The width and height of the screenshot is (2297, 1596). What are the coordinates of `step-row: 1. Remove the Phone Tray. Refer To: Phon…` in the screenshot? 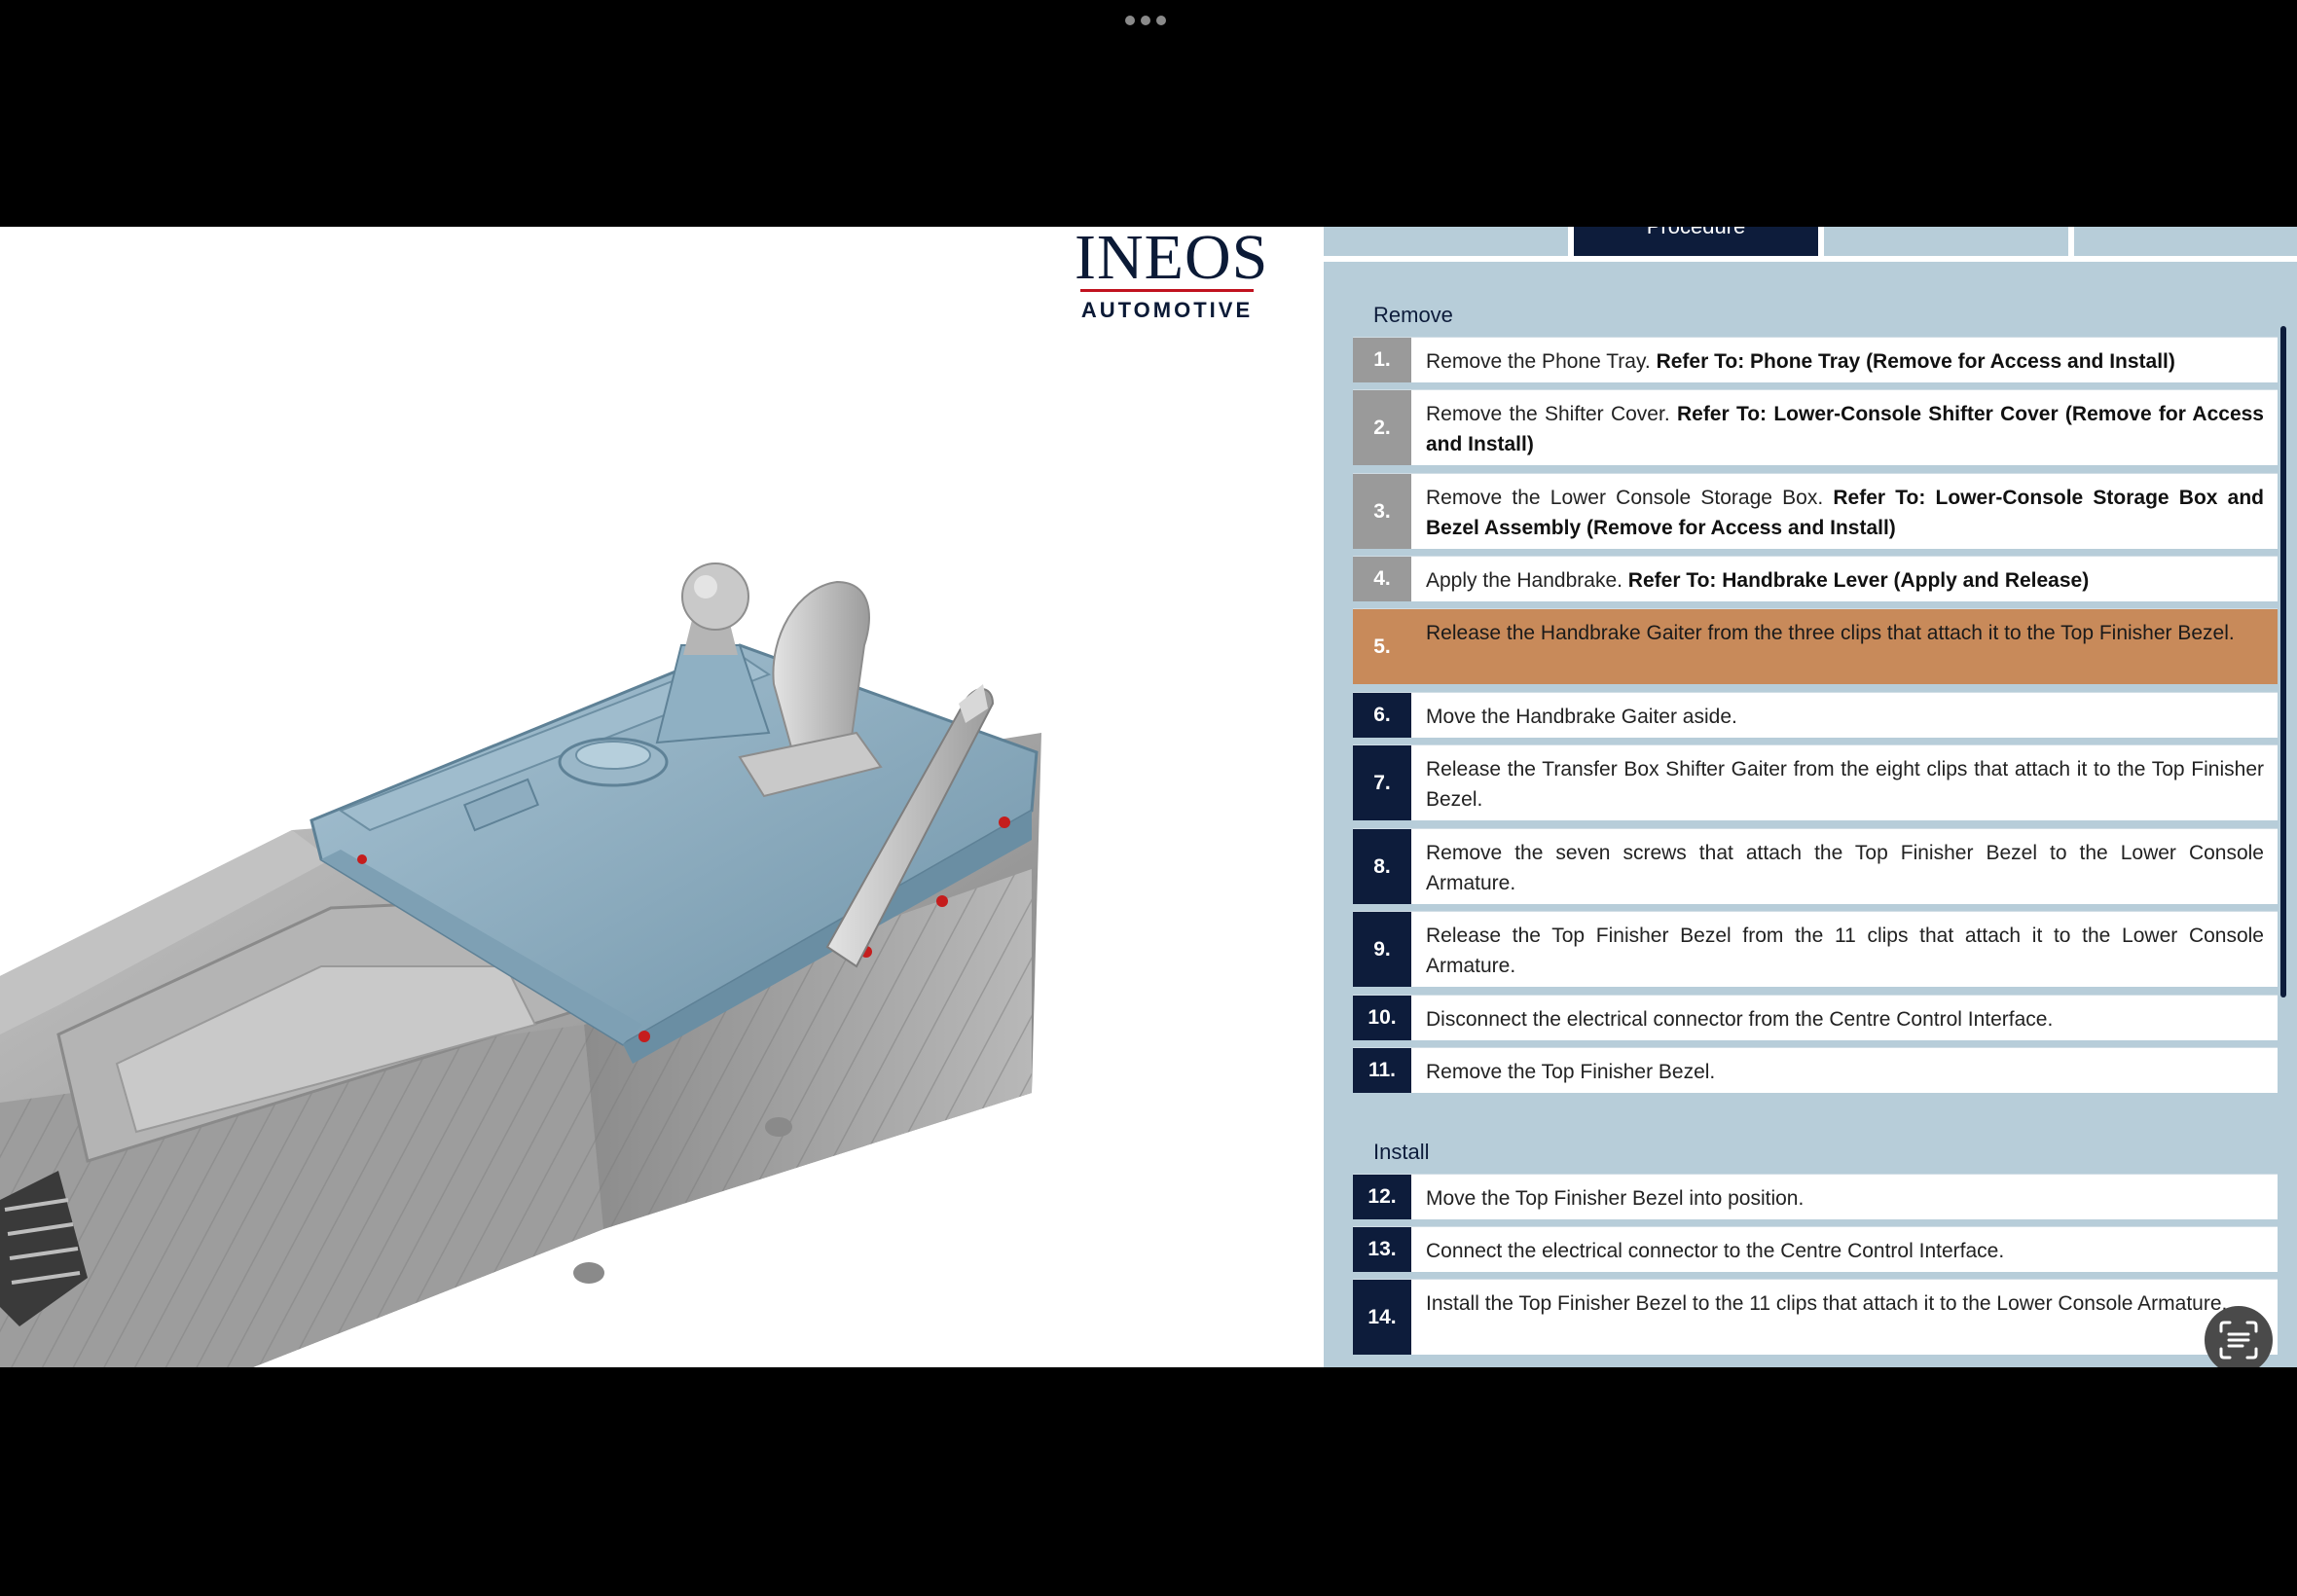 It's located at (1815, 360).